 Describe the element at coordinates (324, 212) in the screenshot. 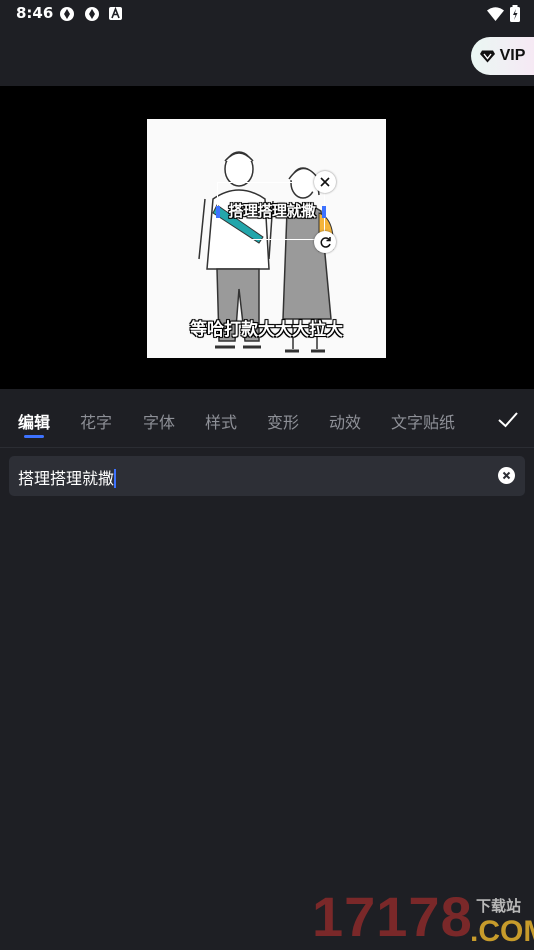

I see `right-resize-handle` at that location.